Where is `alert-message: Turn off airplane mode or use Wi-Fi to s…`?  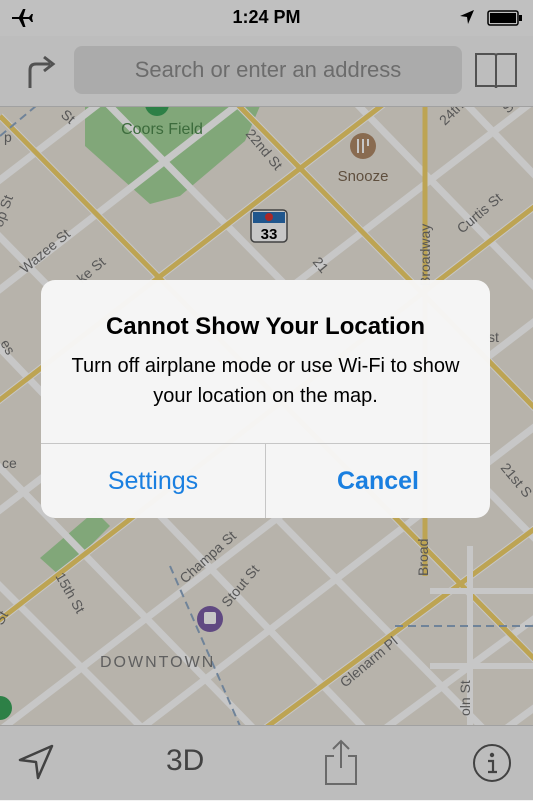 alert-message: Turn off airplane mode or use Wi-Fi to s… is located at coordinates (265, 381).